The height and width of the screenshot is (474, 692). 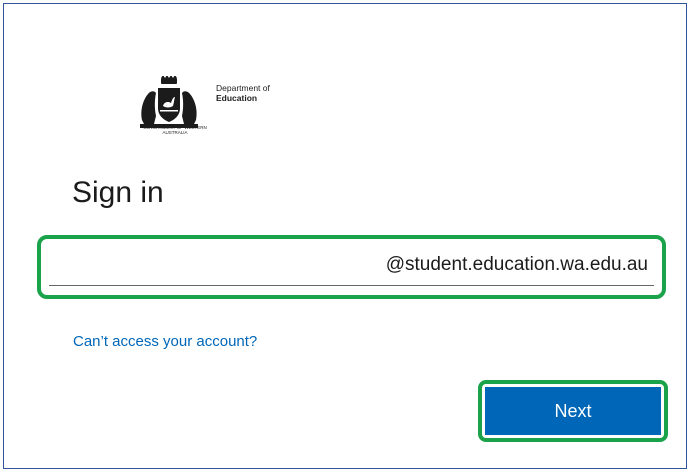 I want to click on email-field, so click(x=351, y=266).